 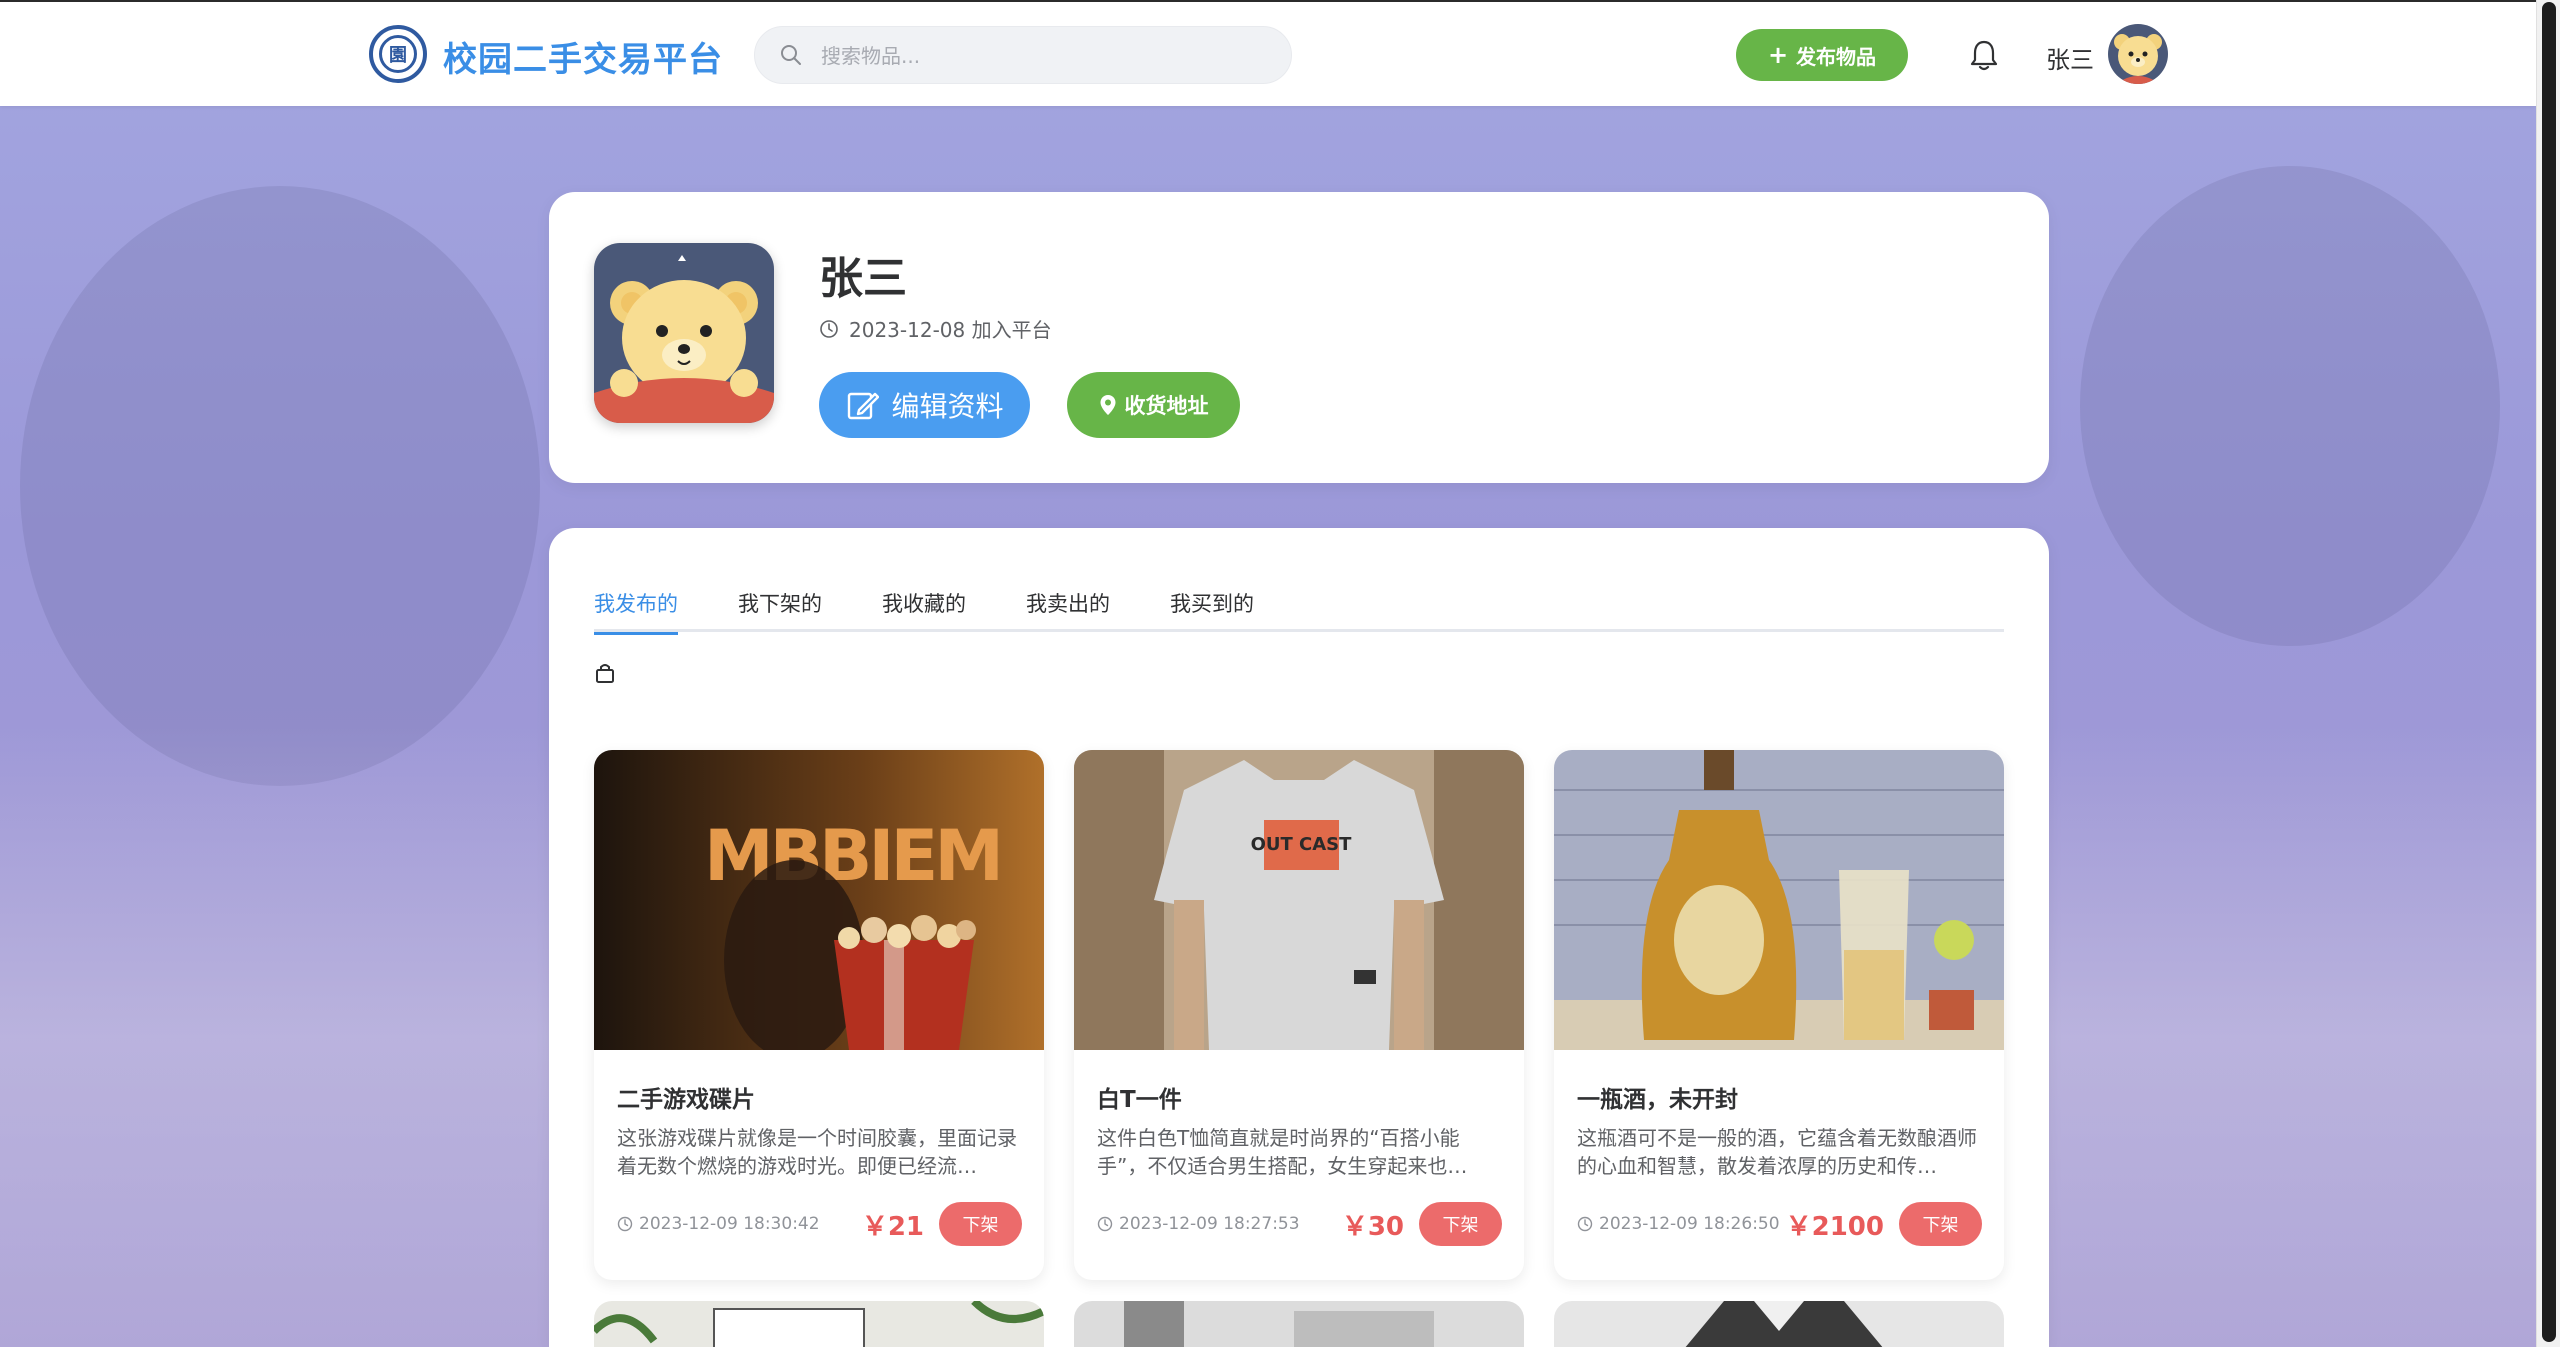 What do you see at coordinates (686, 1100) in the screenshot?
I see `product-title: 二手游戏碟片` at bounding box center [686, 1100].